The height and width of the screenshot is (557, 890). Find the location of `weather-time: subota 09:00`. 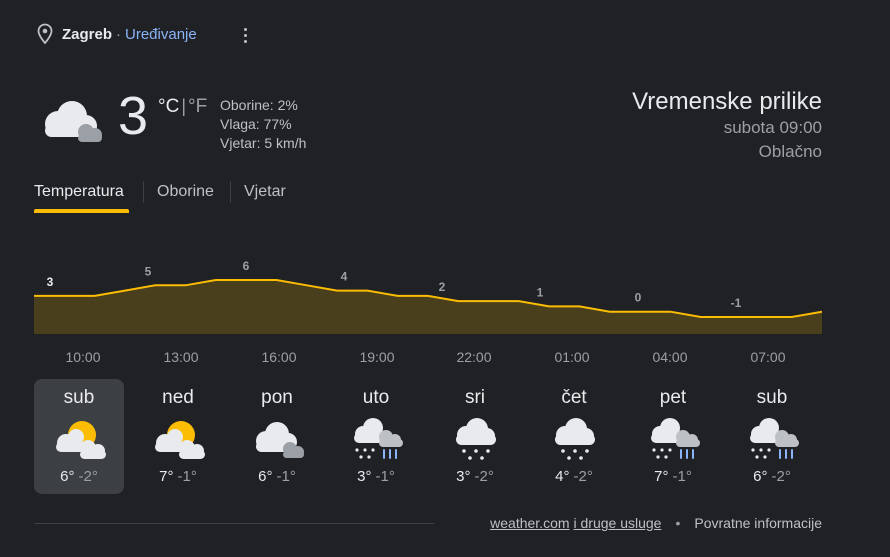

weather-time: subota 09:00 is located at coordinates (772, 127).